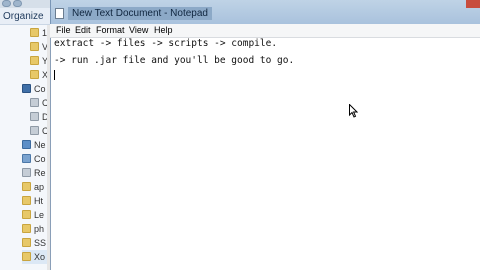 The height and width of the screenshot is (270, 480). What do you see at coordinates (26, 88) in the screenshot?
I see `computer-icon` at bounding box center [26, 88].